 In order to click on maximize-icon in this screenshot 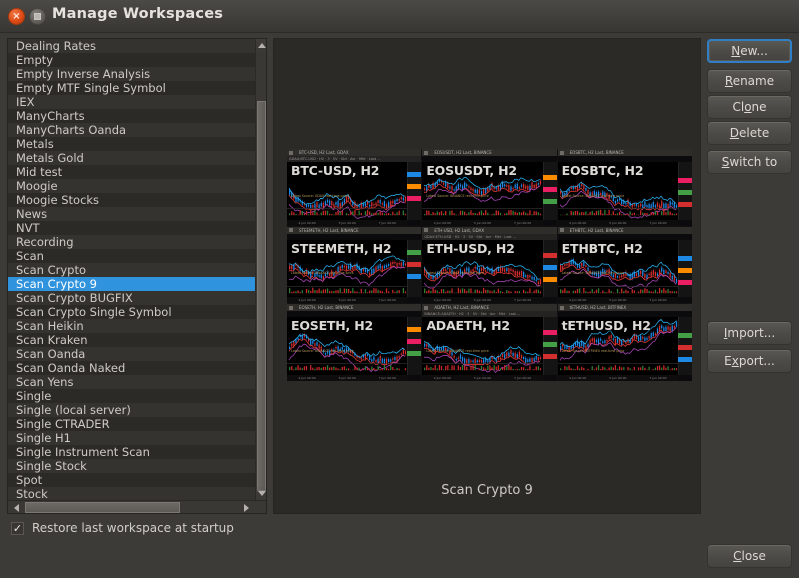, I will do `click(37, 16)`.